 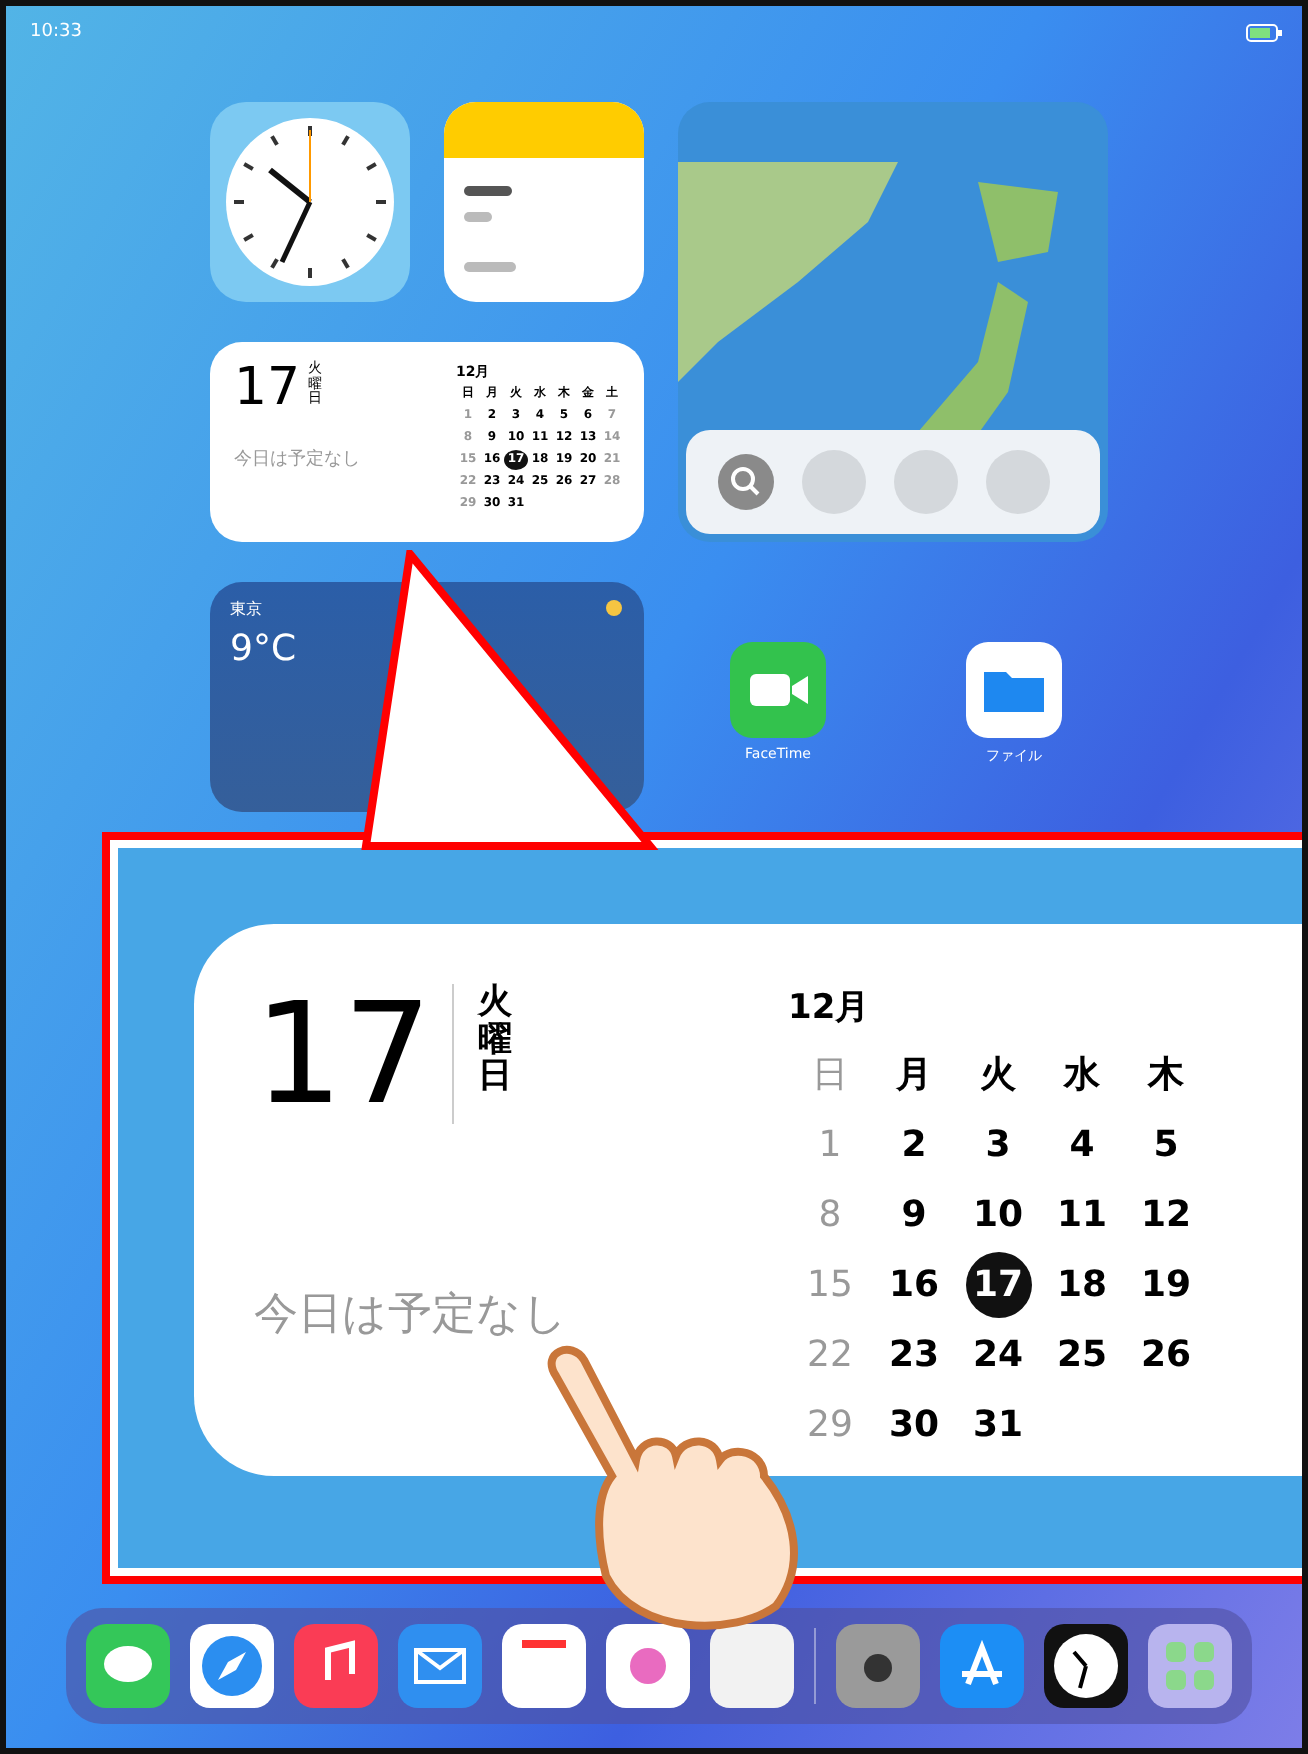 I want to click on island, so click(x=1018, y=222).